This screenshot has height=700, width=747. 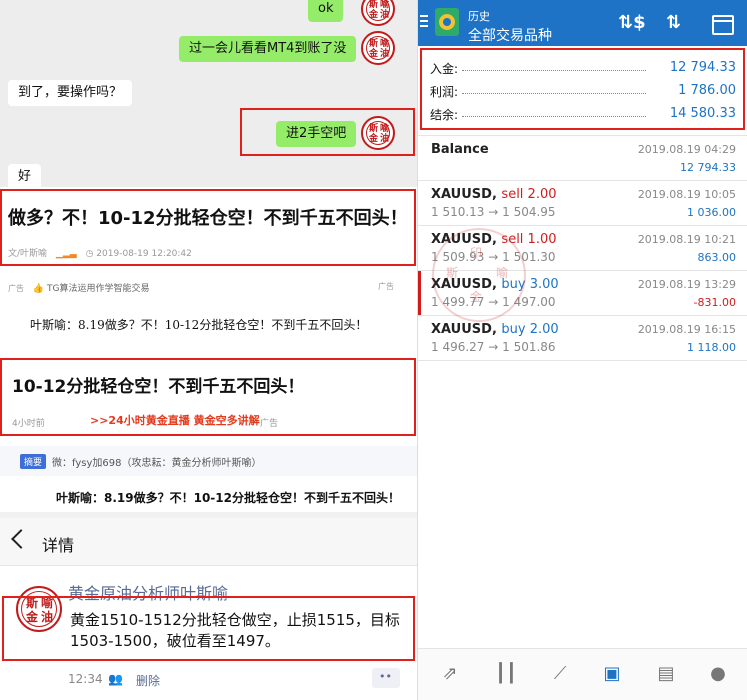 I want to click on article-date: 2019-08-19 12:20:42, so click(x=144, y=254).